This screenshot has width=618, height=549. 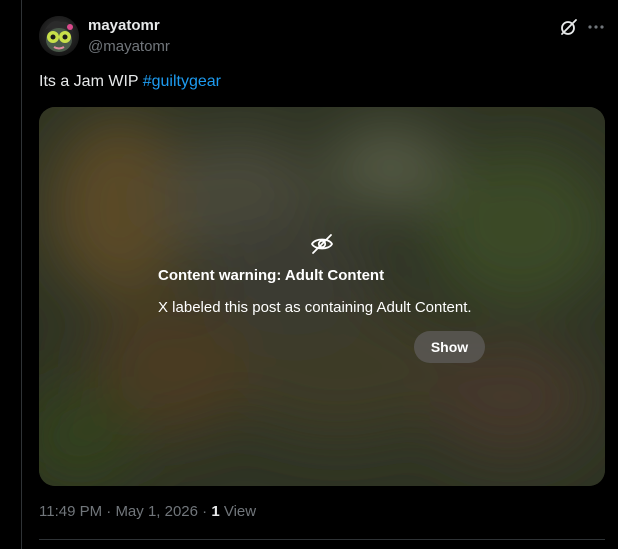 I want to click on tweet-text: Its a Jam WIP #guiltygear, so click(x=130, y=82).